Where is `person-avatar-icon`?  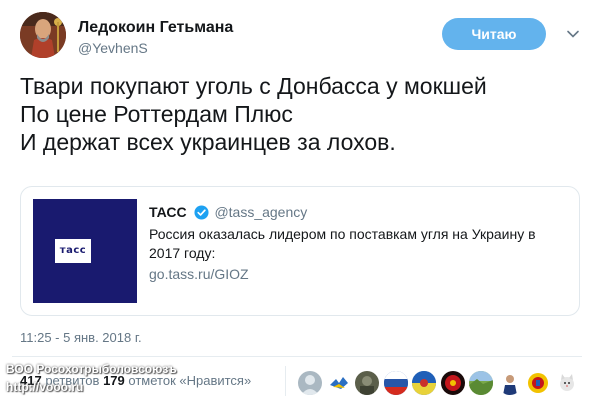
person-avatar-icon is located at coordinates (510, 383).